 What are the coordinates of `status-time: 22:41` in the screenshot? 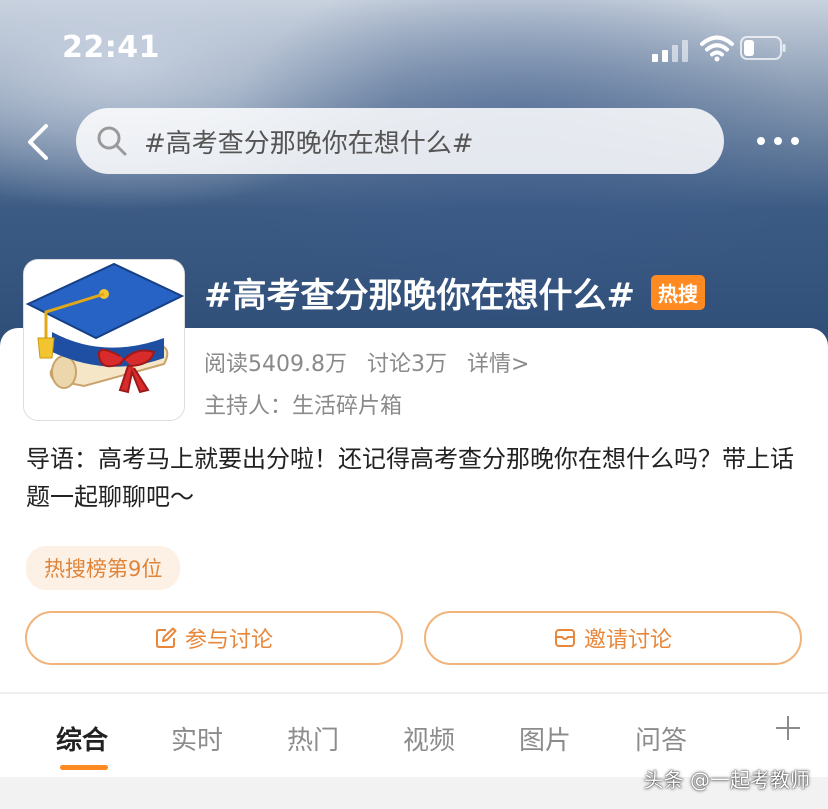 It's located at (111, 47).